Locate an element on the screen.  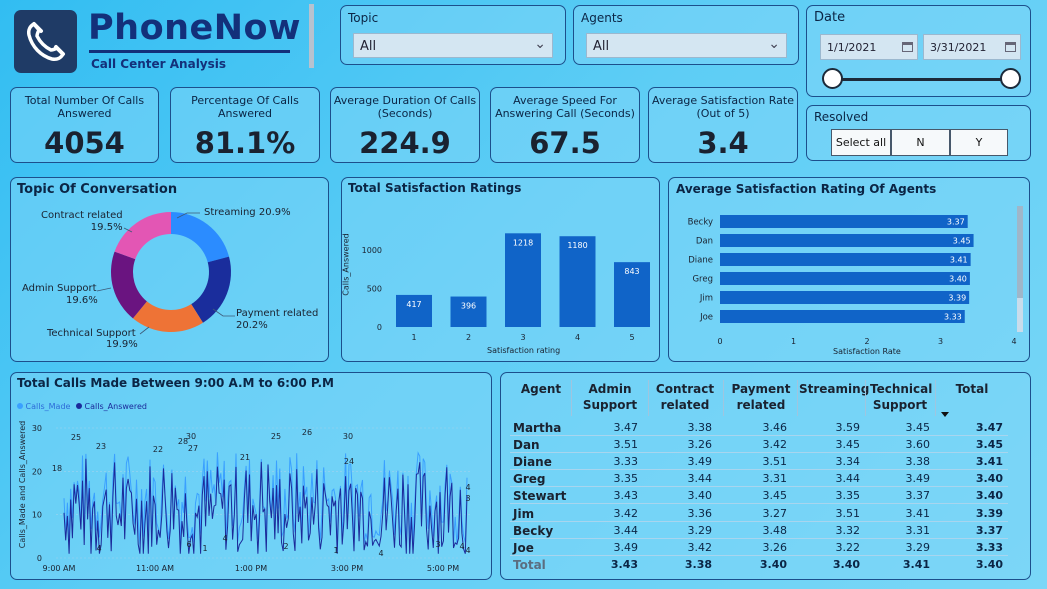
table-row: Greg 3.35 3.44 3.31 3.44 3.49 3.40 is located at coordinates (759, 479).